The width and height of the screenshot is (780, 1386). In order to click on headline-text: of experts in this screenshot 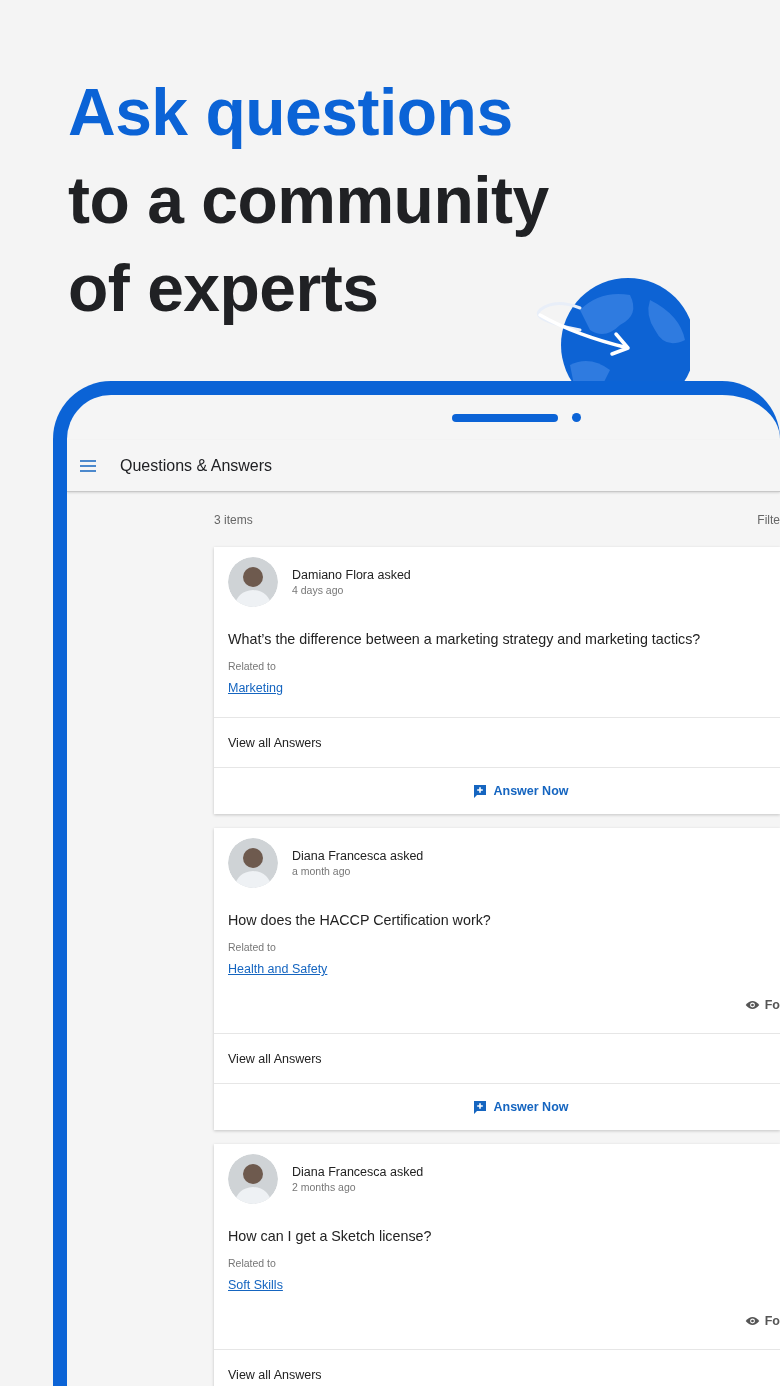, I will do `click(223, 288)`.